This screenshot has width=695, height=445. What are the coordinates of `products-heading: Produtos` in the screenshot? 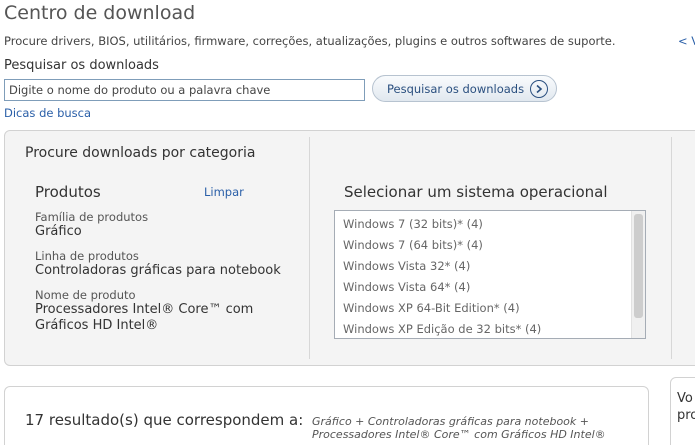 It's located at (68, 192).